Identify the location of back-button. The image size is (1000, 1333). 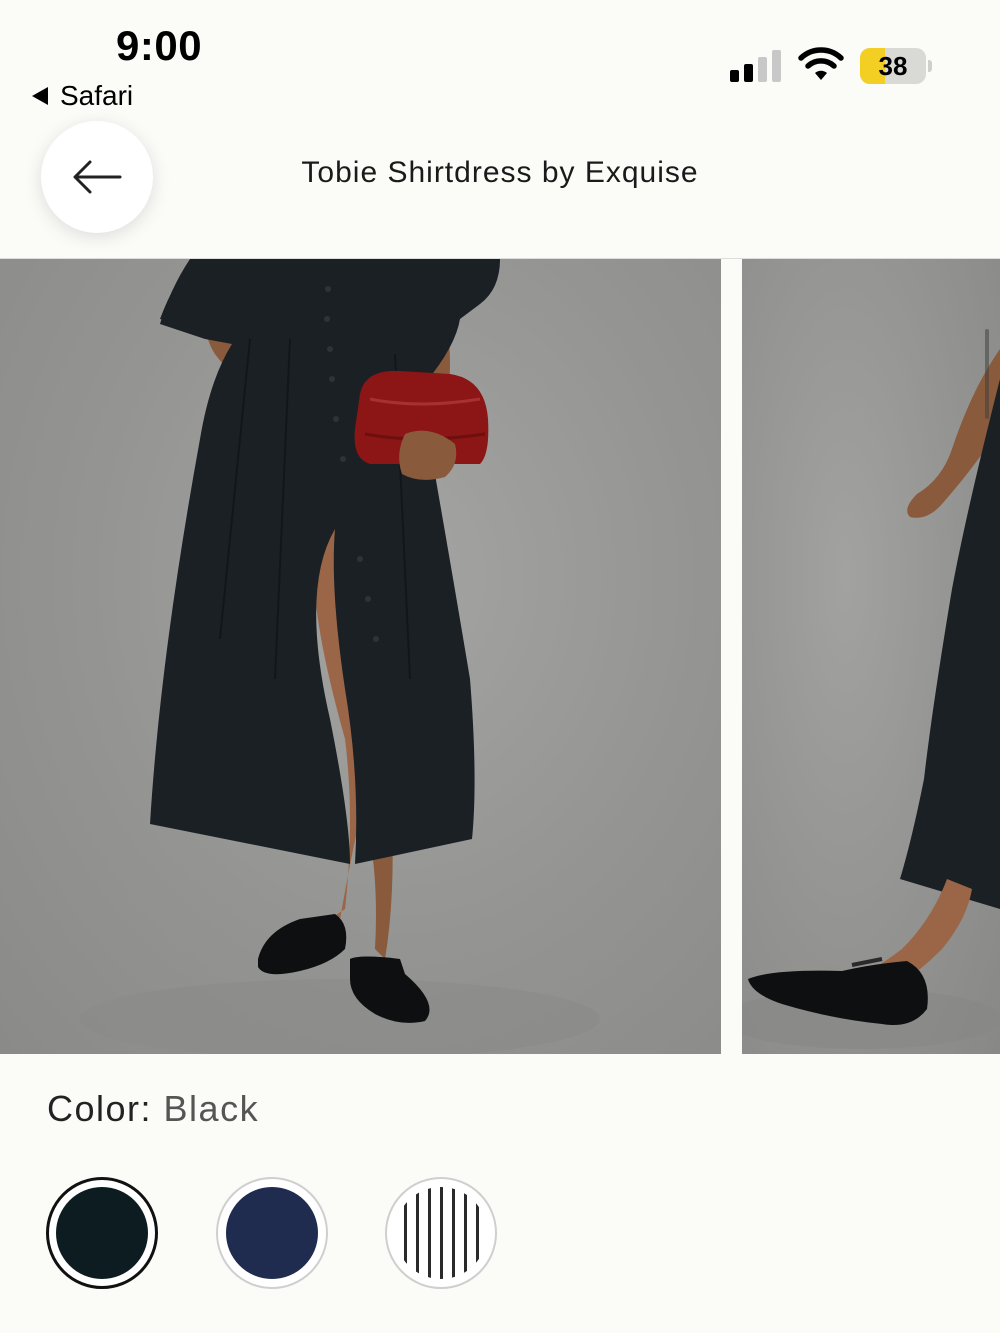
(97, 177).